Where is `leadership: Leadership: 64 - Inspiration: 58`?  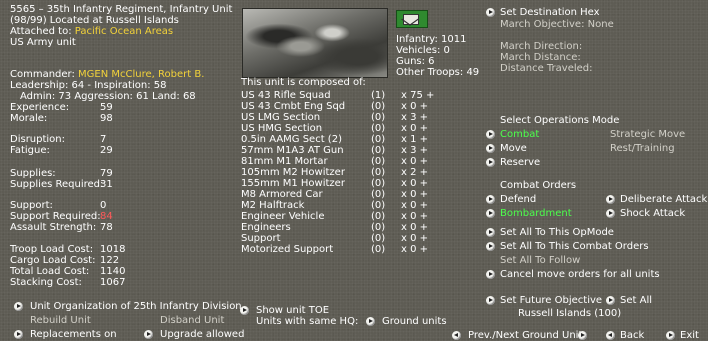
leadership: Leadership: 64 - Inspiration: 58 is located at coordinates (88, 85).